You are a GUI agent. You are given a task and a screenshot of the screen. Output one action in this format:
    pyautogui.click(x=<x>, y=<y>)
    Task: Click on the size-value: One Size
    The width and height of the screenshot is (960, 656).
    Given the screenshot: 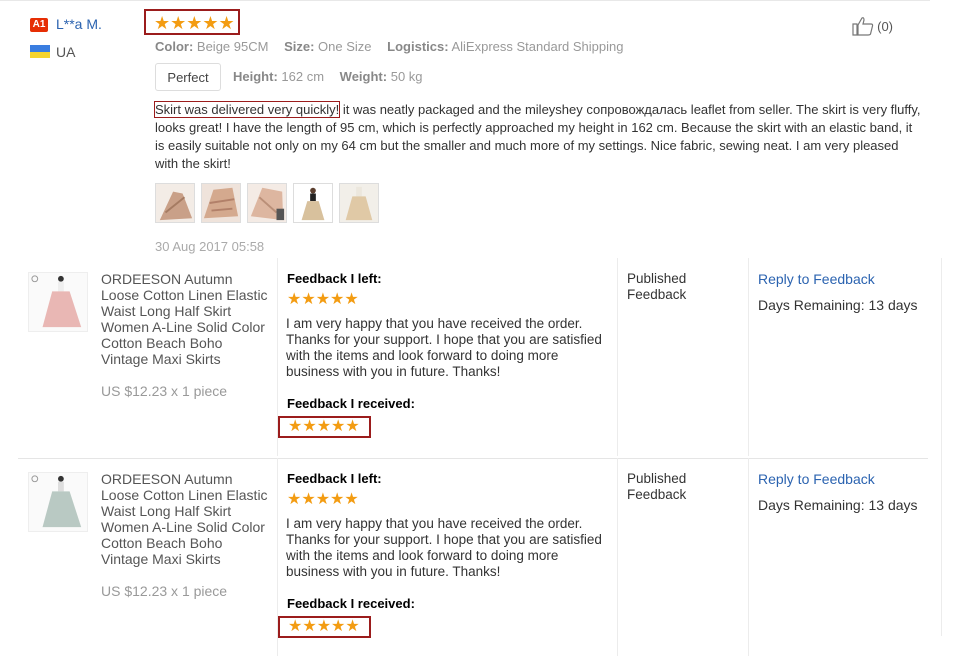 What is the action you would take?
    pyautogui.click(x=345, y=46)
    